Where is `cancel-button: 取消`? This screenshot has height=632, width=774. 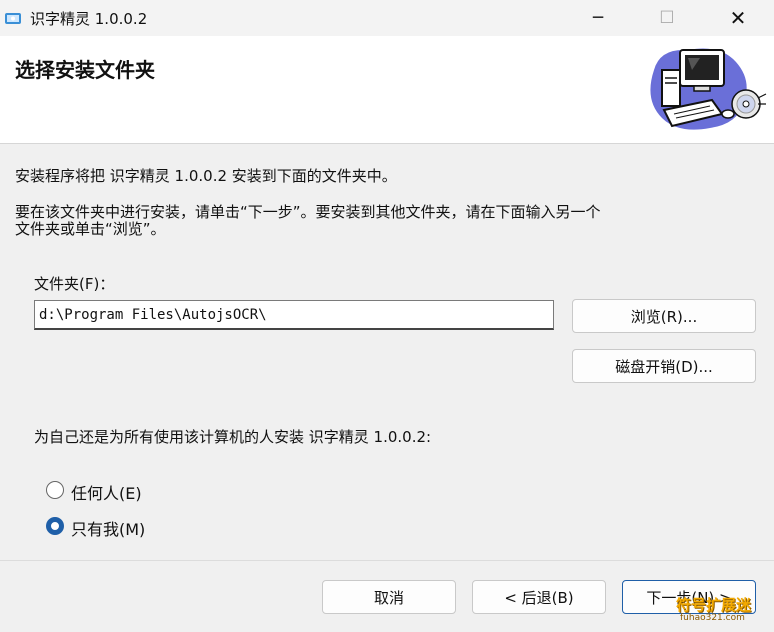
cancel-button: 取消 is located at coordinates (389, 597).